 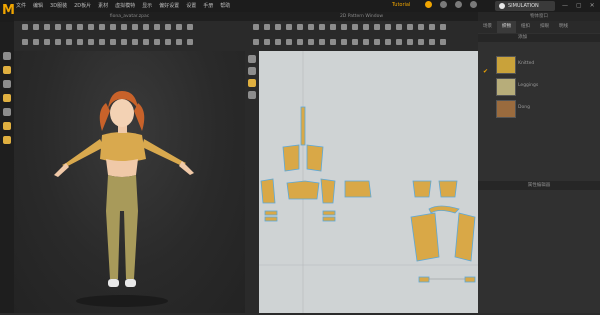 What do you see at coordinates (7, 84) in the screenshot?
I see `rotate-tool-icon` at bounding box center [7, 84].